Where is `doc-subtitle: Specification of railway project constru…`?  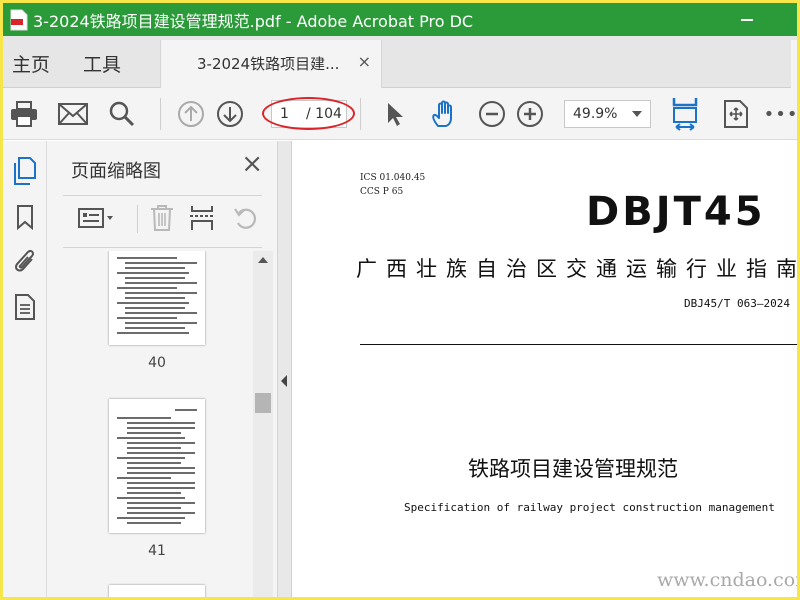 doc-subtitle: Specification of railway project constru… is located at coordinates (589, 507).